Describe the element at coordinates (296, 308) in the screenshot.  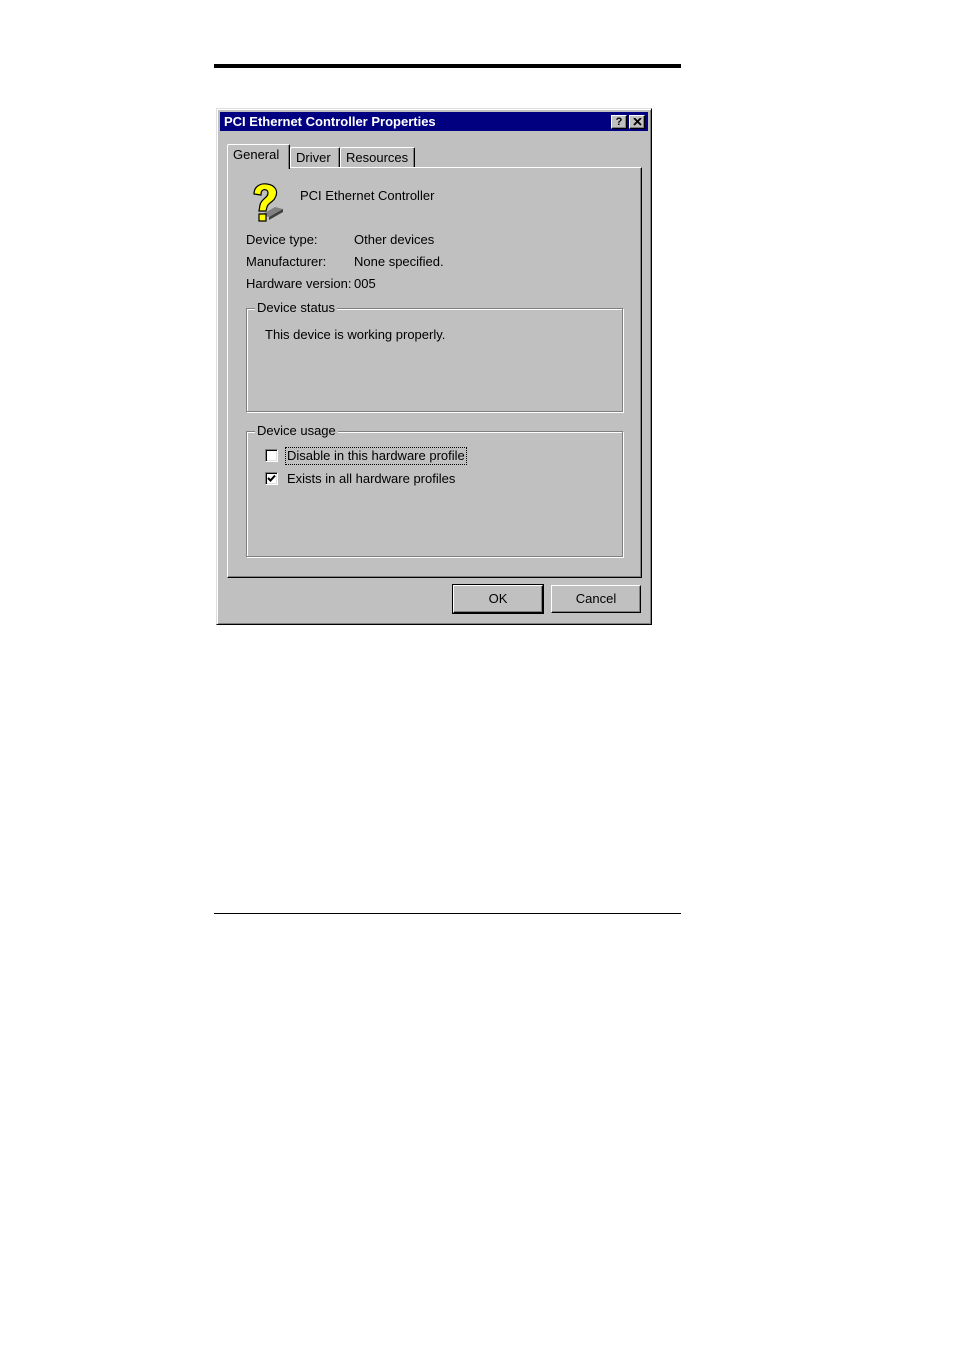
I see `device-status-legend: Device status` at that location.